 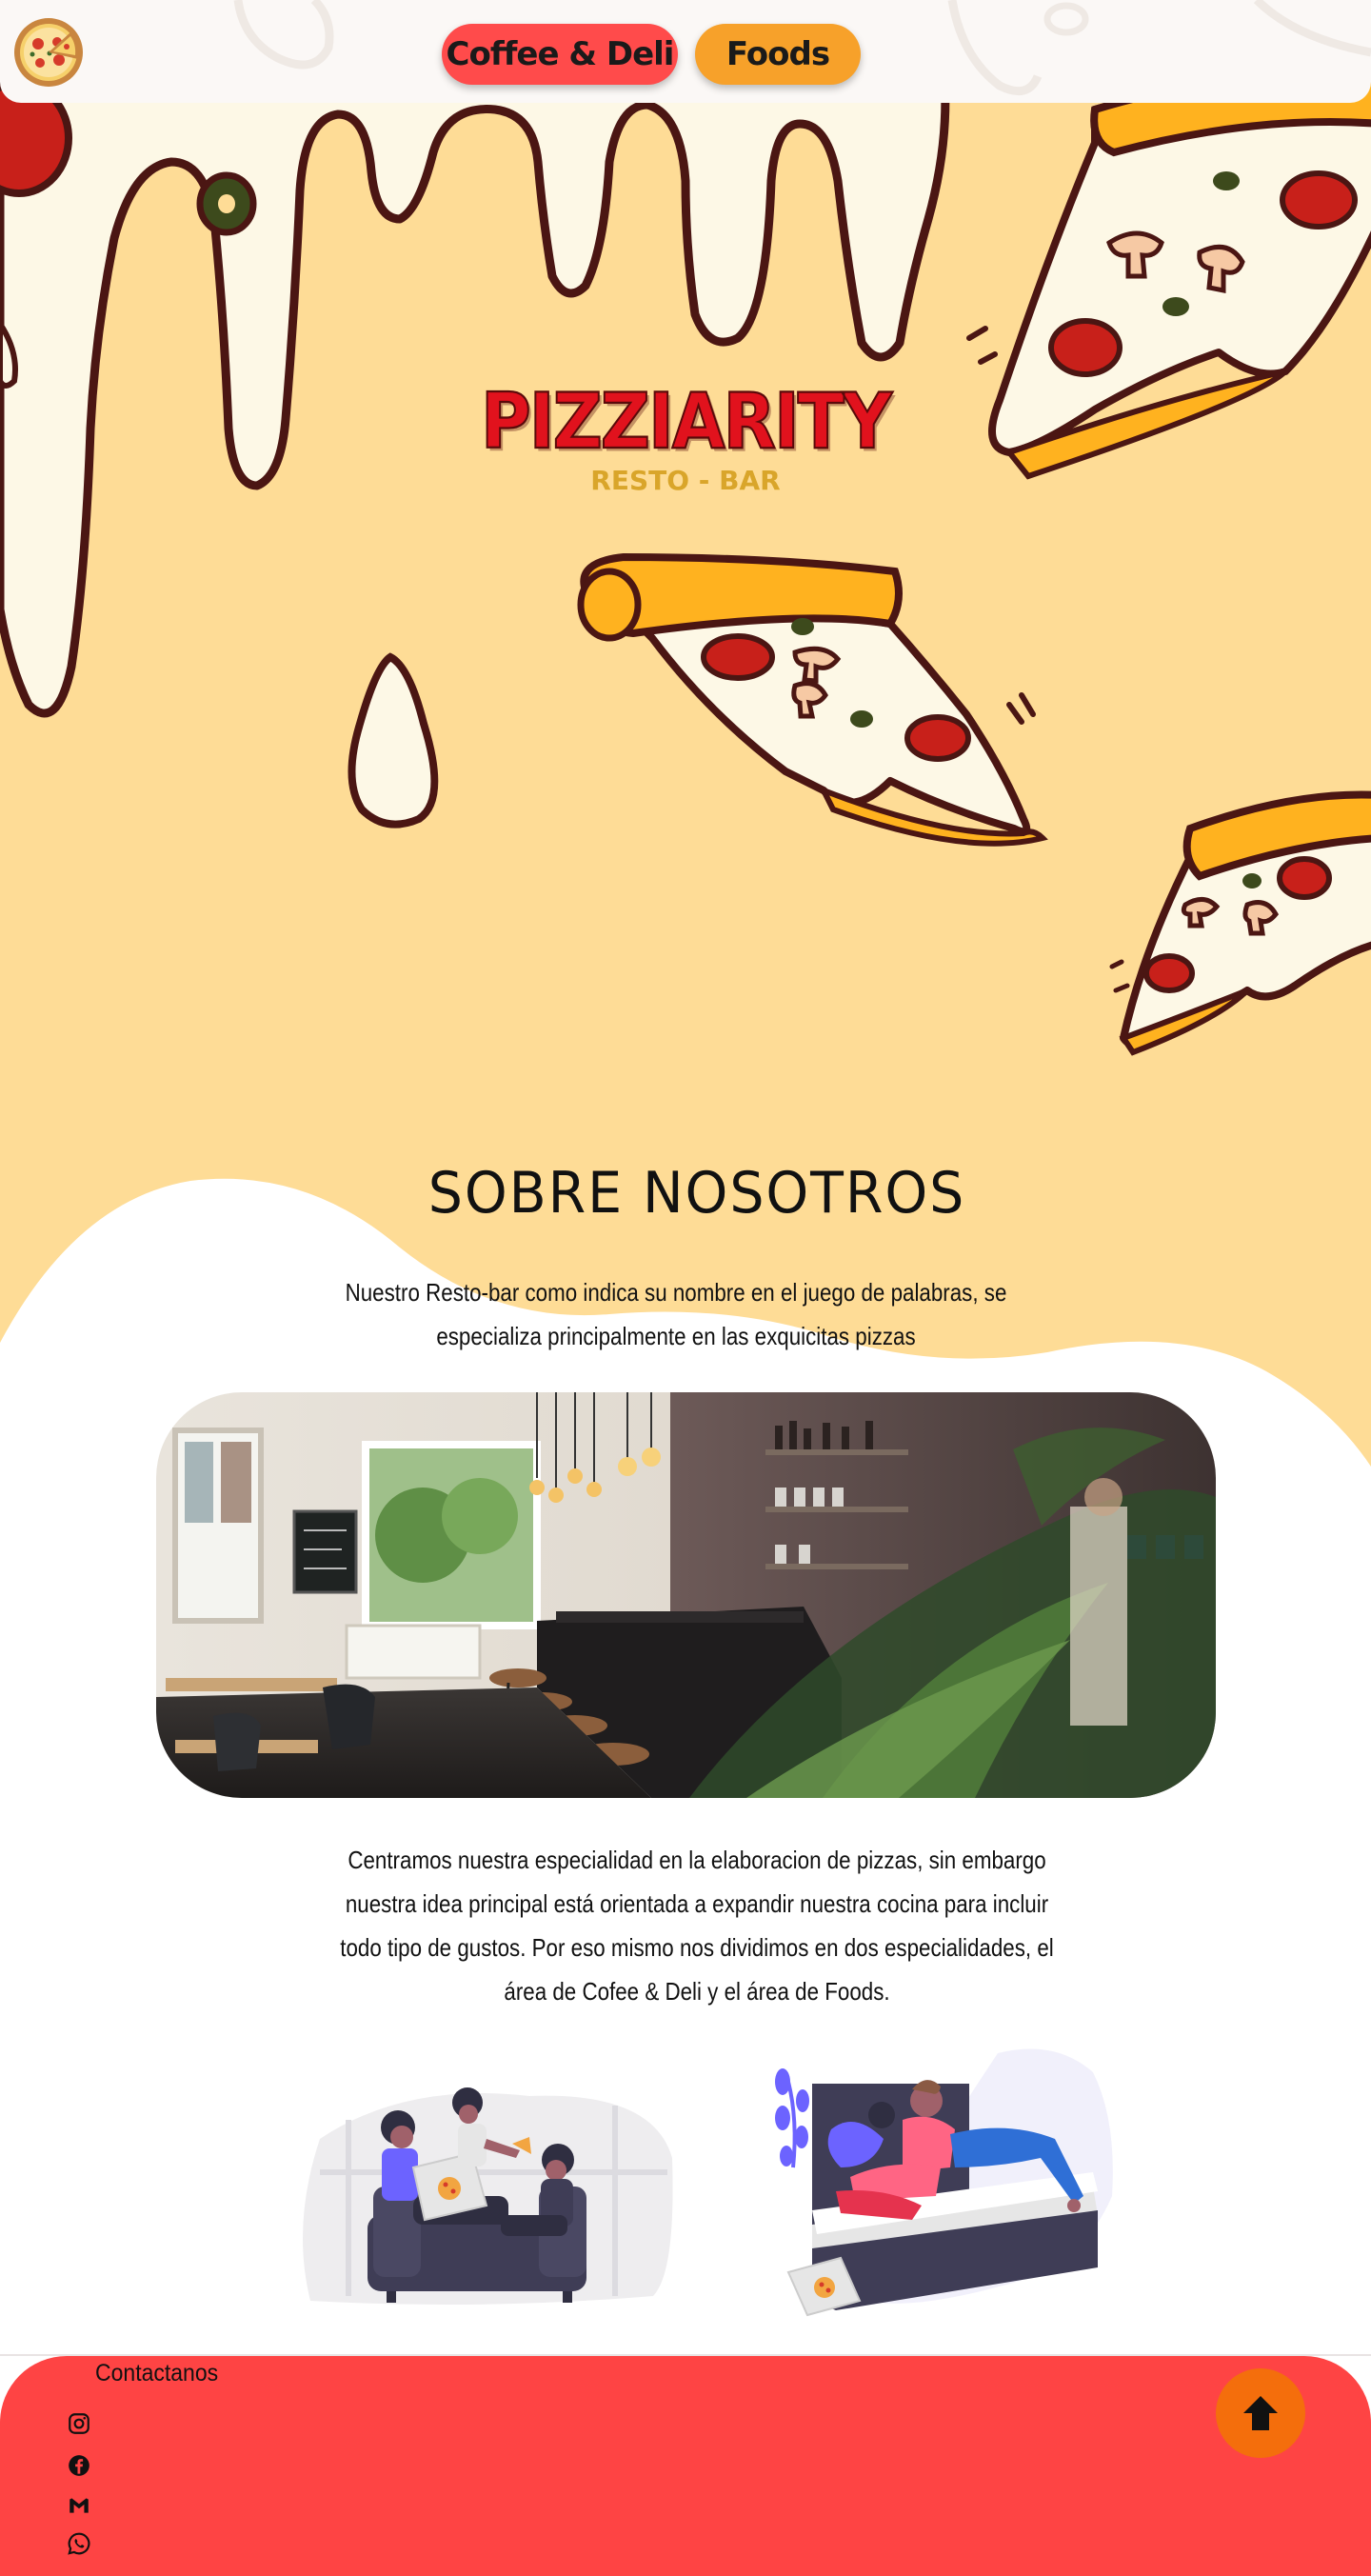 What do you see at coordinates (686, 421) in the screenshot?
I see `brand-title: PIZZIARITY` at bounding box center [686, 421].